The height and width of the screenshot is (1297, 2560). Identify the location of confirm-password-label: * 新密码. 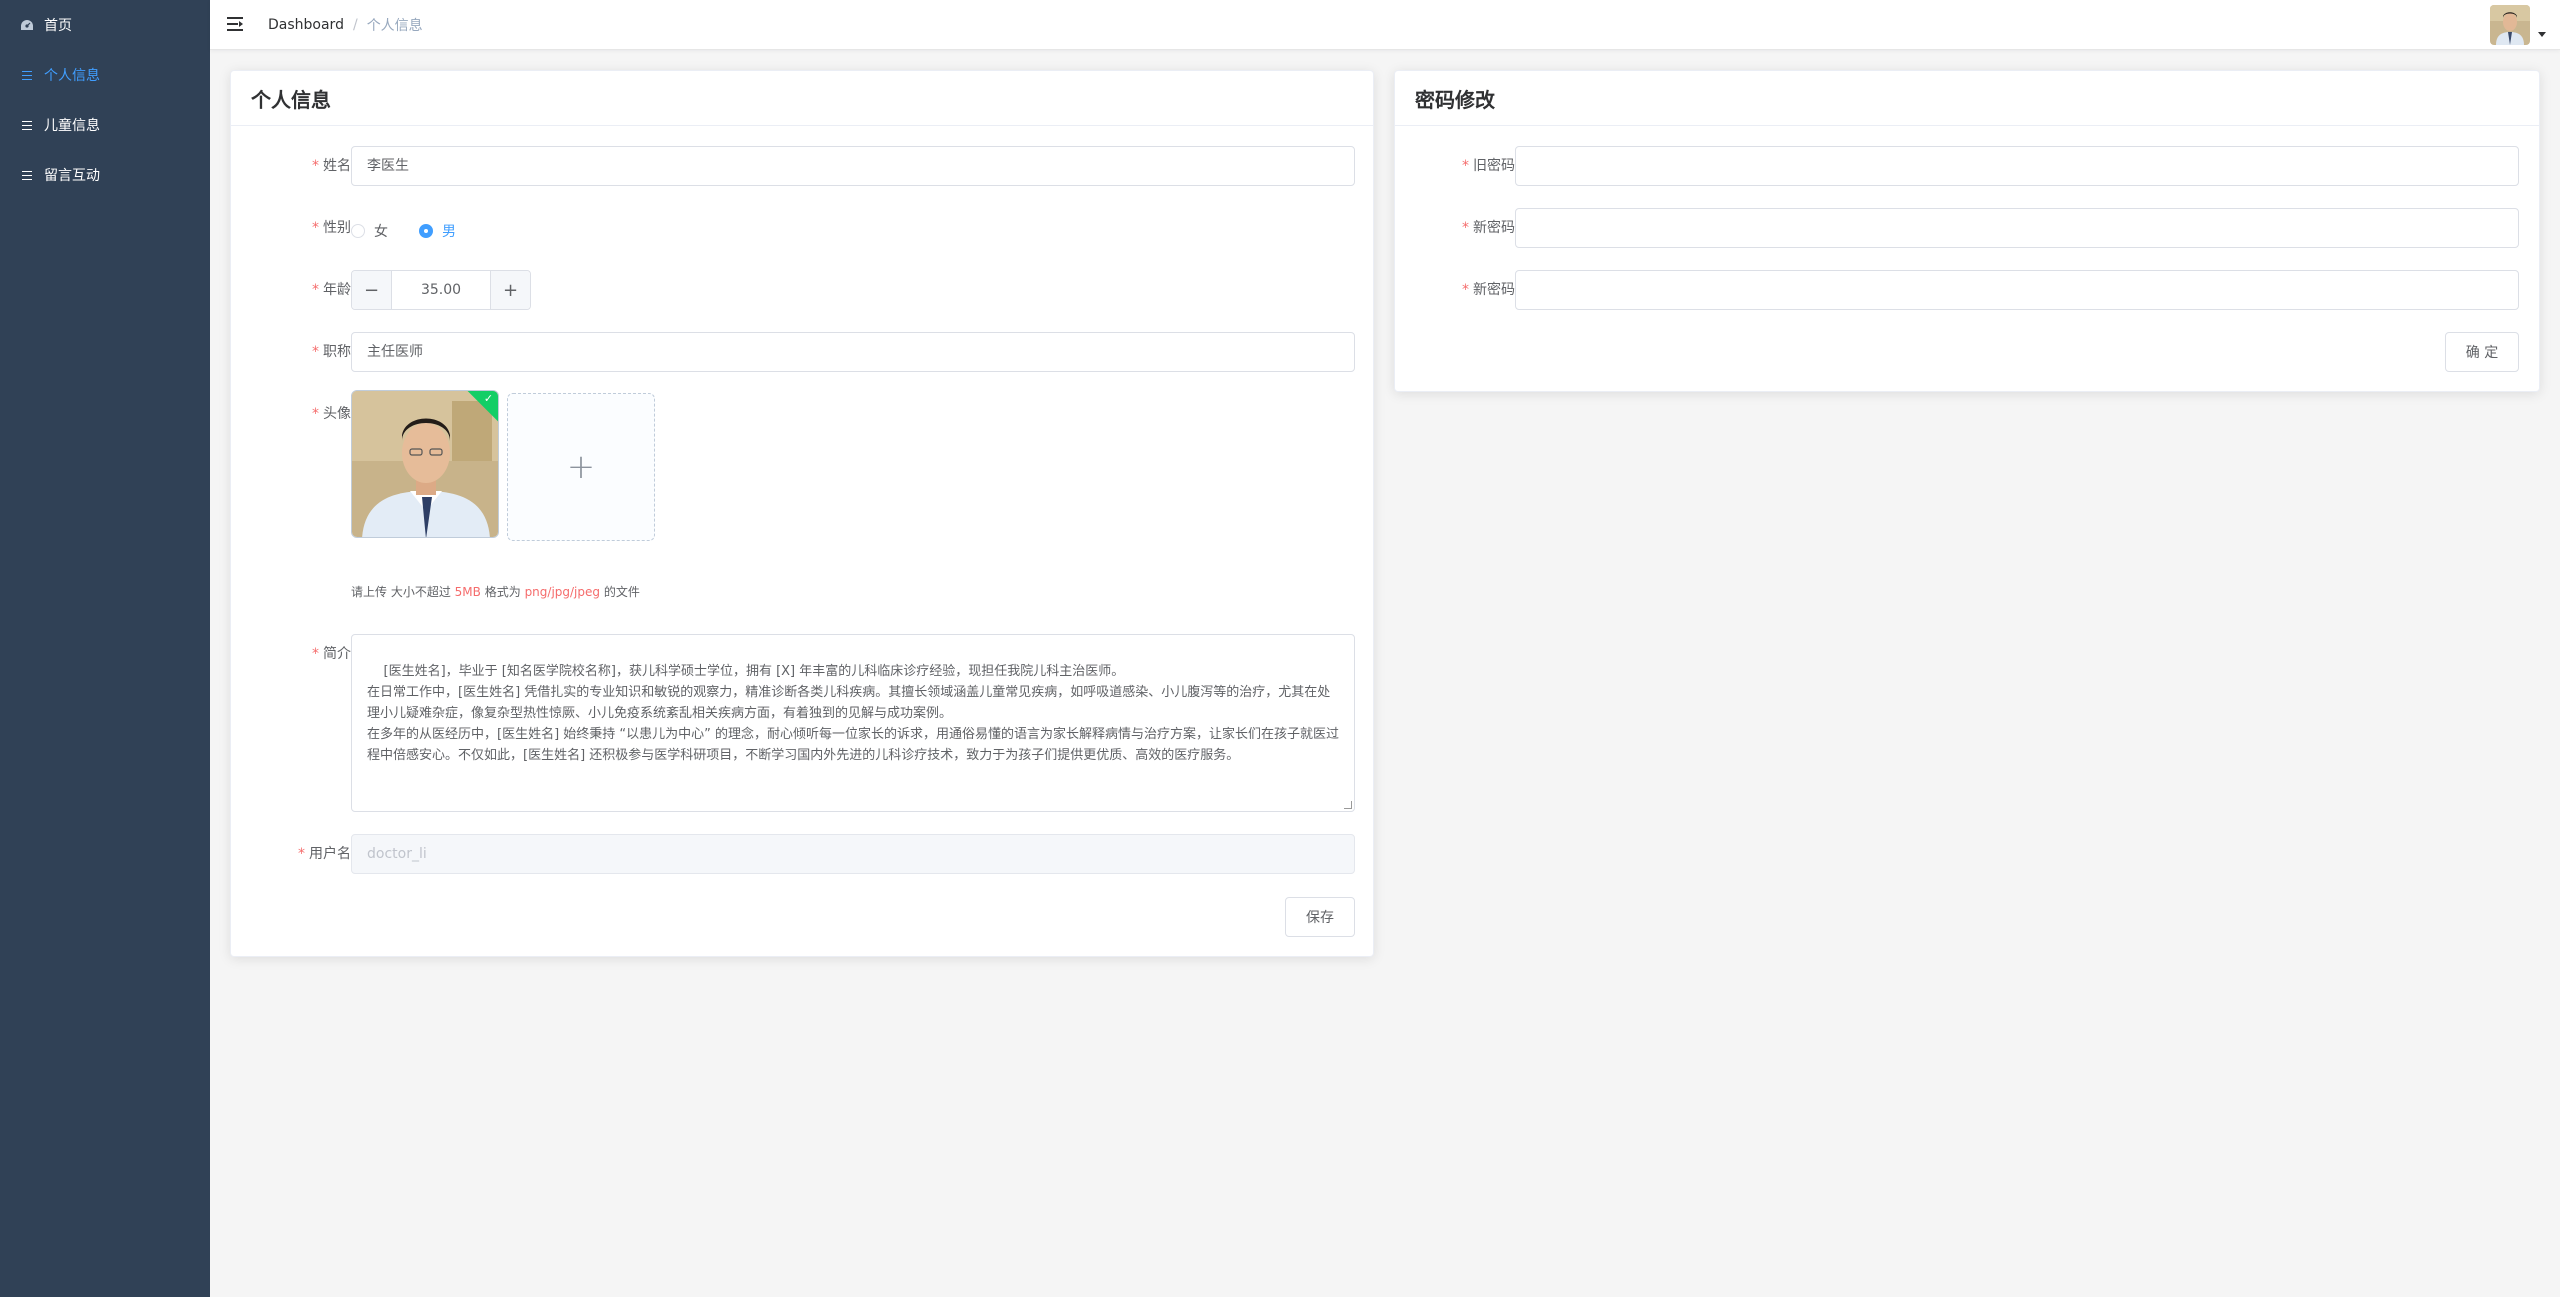
(1488, 290).